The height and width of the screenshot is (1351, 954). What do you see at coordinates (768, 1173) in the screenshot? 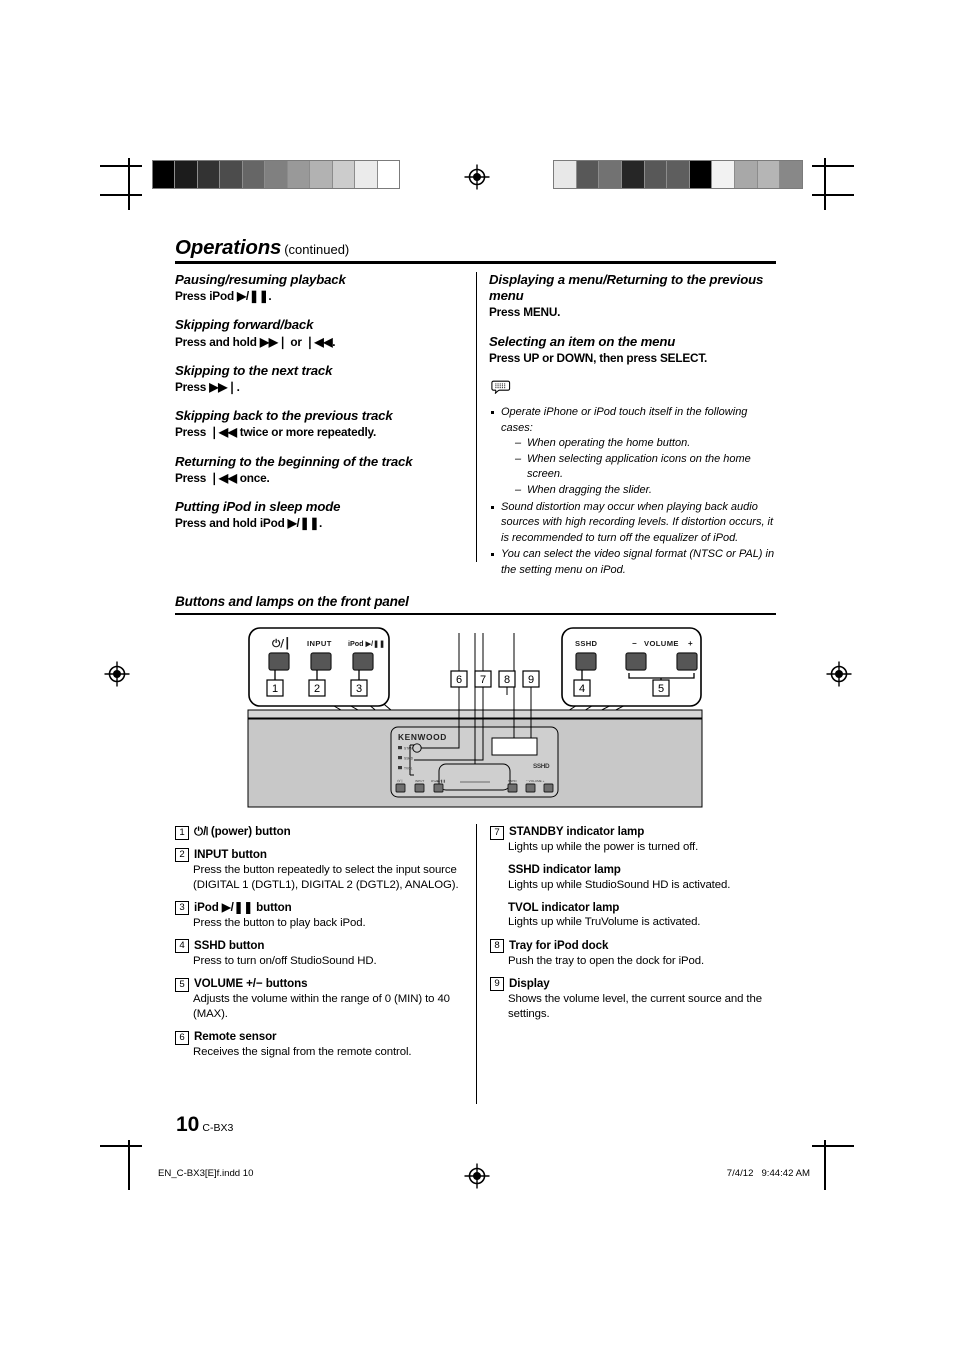
I see `footer-timestamp: 7/4/12 9:44:42 AM` at bounding box center [768, 1173].